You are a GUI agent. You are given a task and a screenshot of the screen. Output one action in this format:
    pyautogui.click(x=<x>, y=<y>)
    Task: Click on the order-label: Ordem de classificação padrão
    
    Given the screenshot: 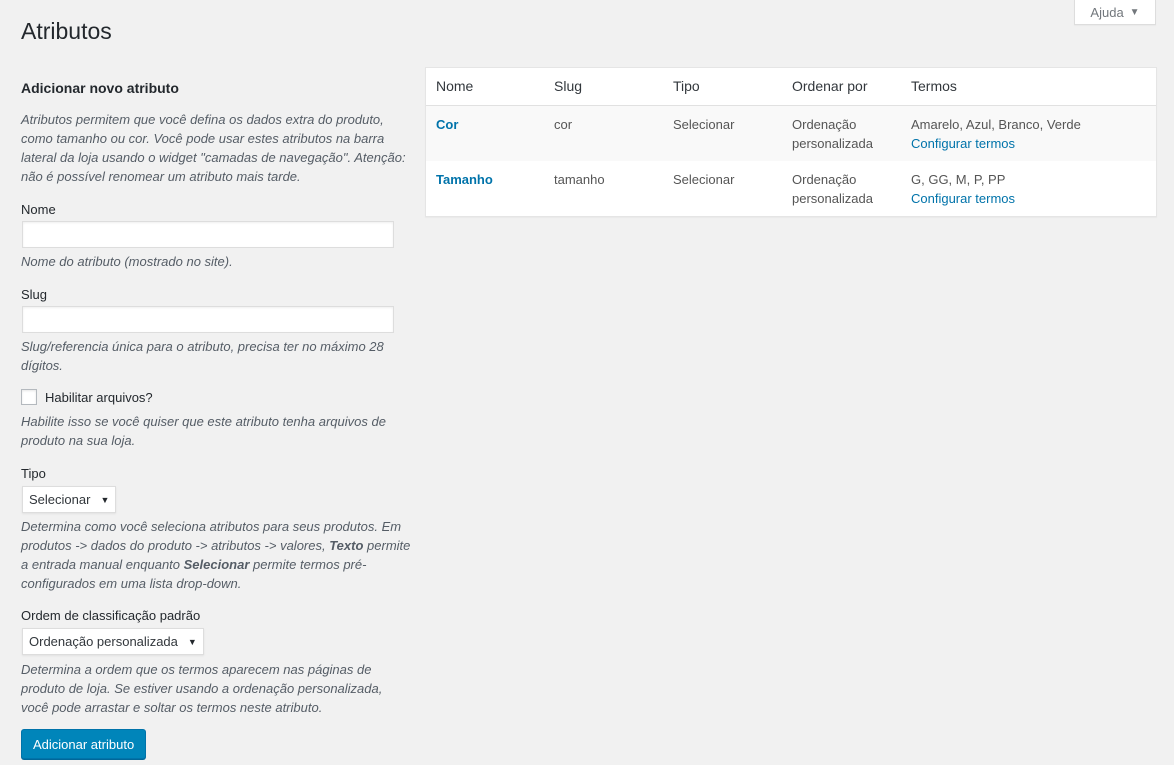 What is the action you would take?
    pyautogui.click(x=111, y=615)
    